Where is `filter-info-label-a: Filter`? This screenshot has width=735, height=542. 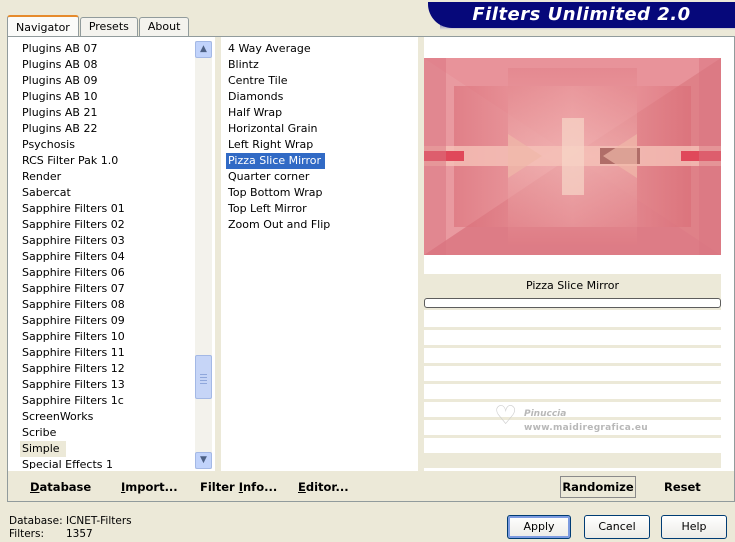
filter-info-label-a: Filter is located at coordinates (219, 487).